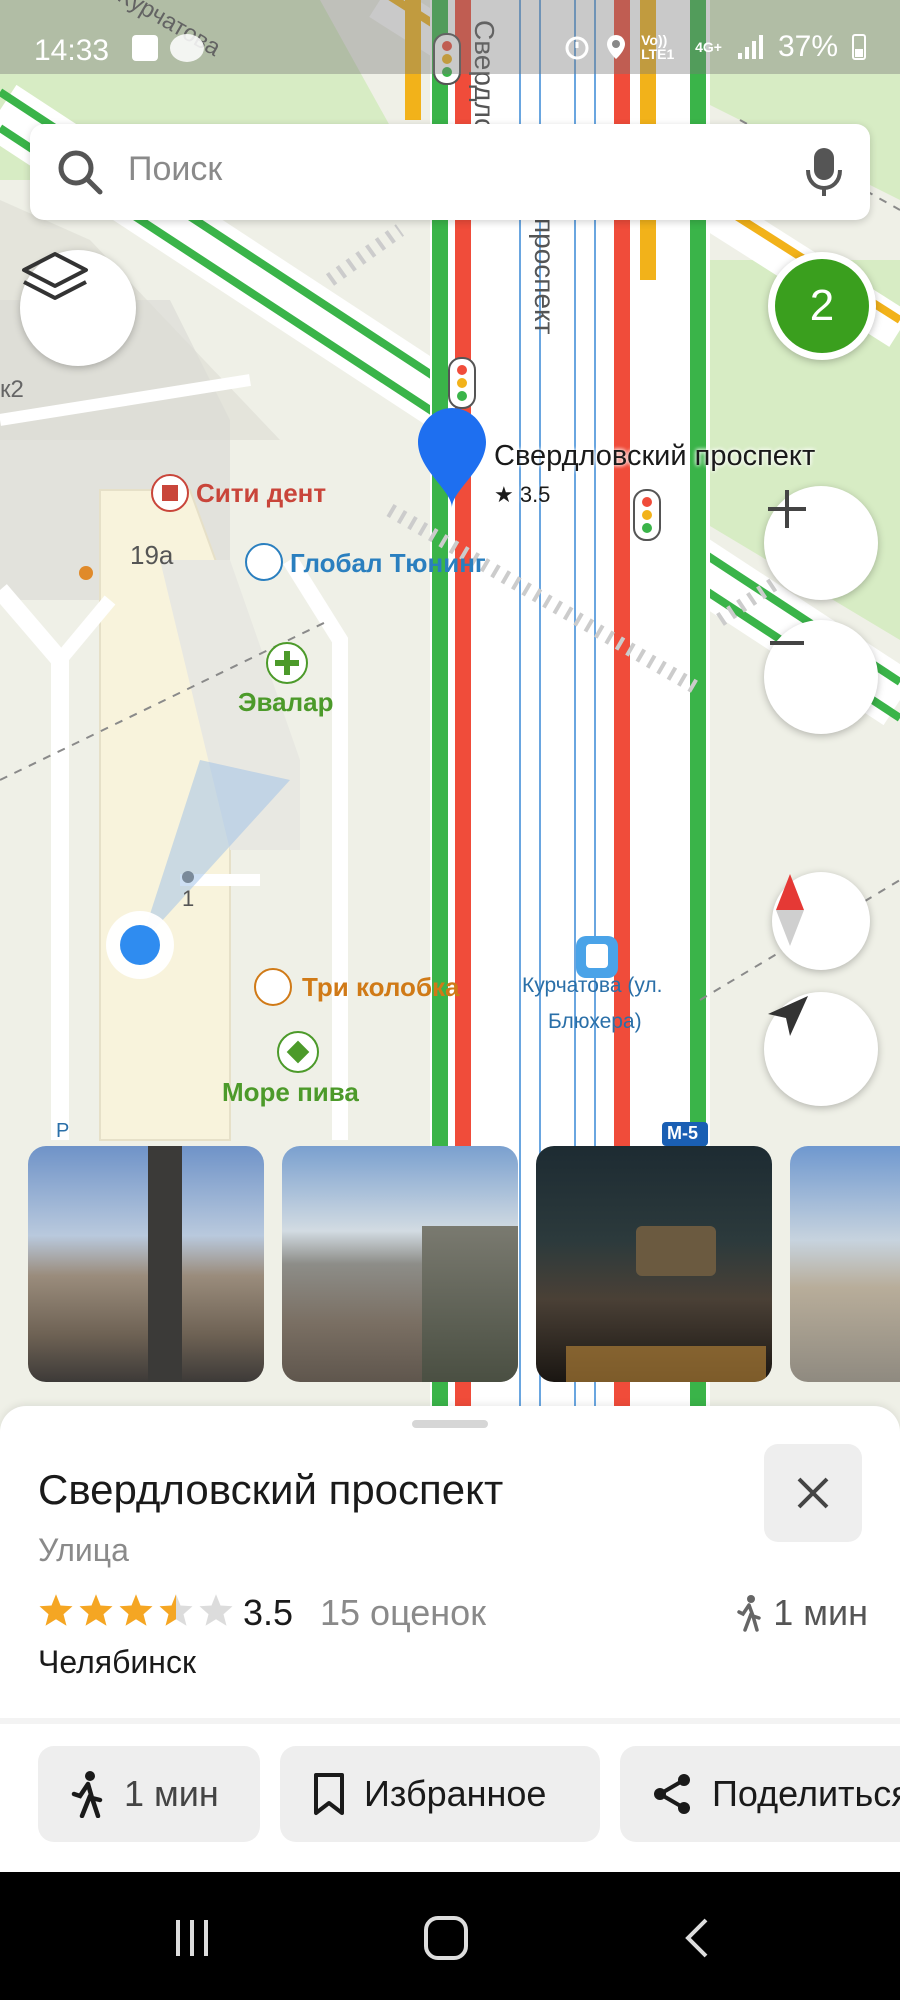 This screenshot has height=2000, width=900. I want to click on close-button, so click(813, 1493).